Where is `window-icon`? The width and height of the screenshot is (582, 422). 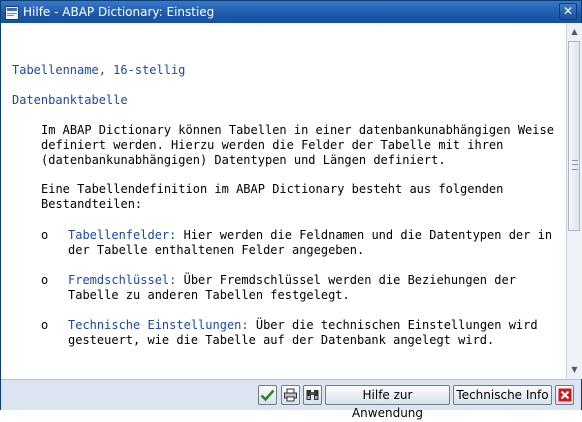
window-icon is located at coordinates (12, 12).